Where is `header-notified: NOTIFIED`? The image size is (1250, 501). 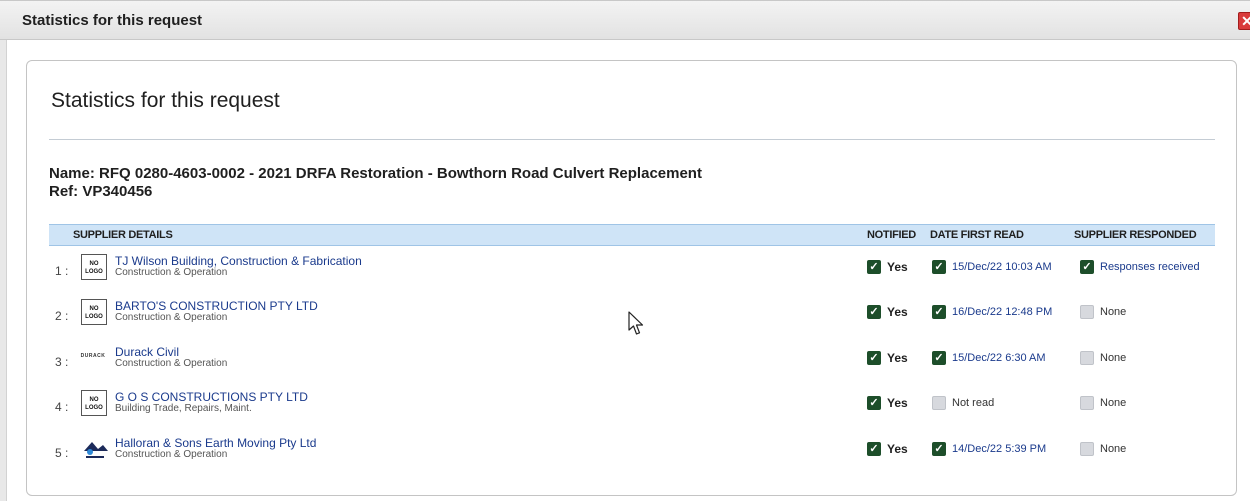 header-notified: NOTIFIED is located at coordinates (891, 235).